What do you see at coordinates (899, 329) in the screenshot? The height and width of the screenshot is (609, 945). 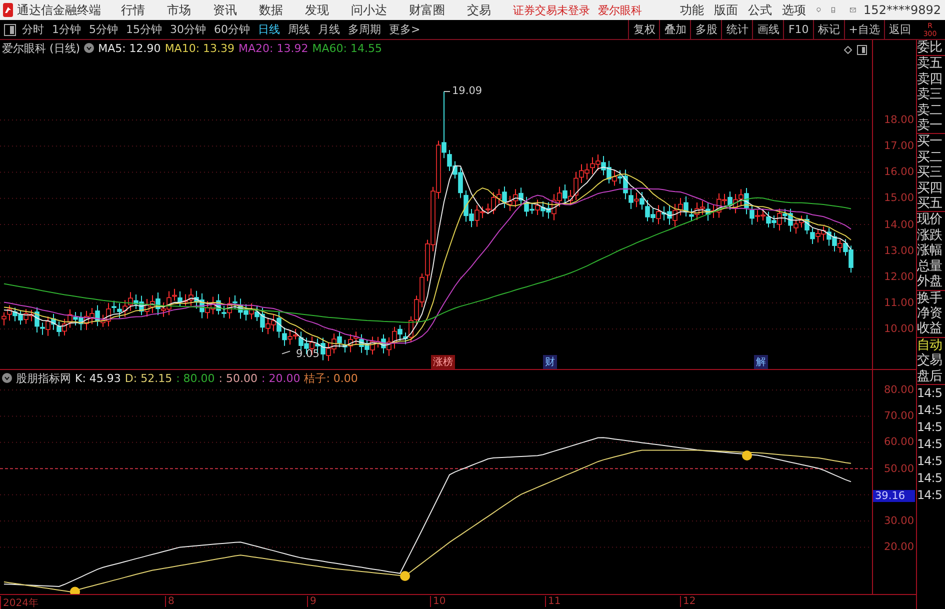 I see `price-axis-label: 10.00` at bounding box center [899, 329].